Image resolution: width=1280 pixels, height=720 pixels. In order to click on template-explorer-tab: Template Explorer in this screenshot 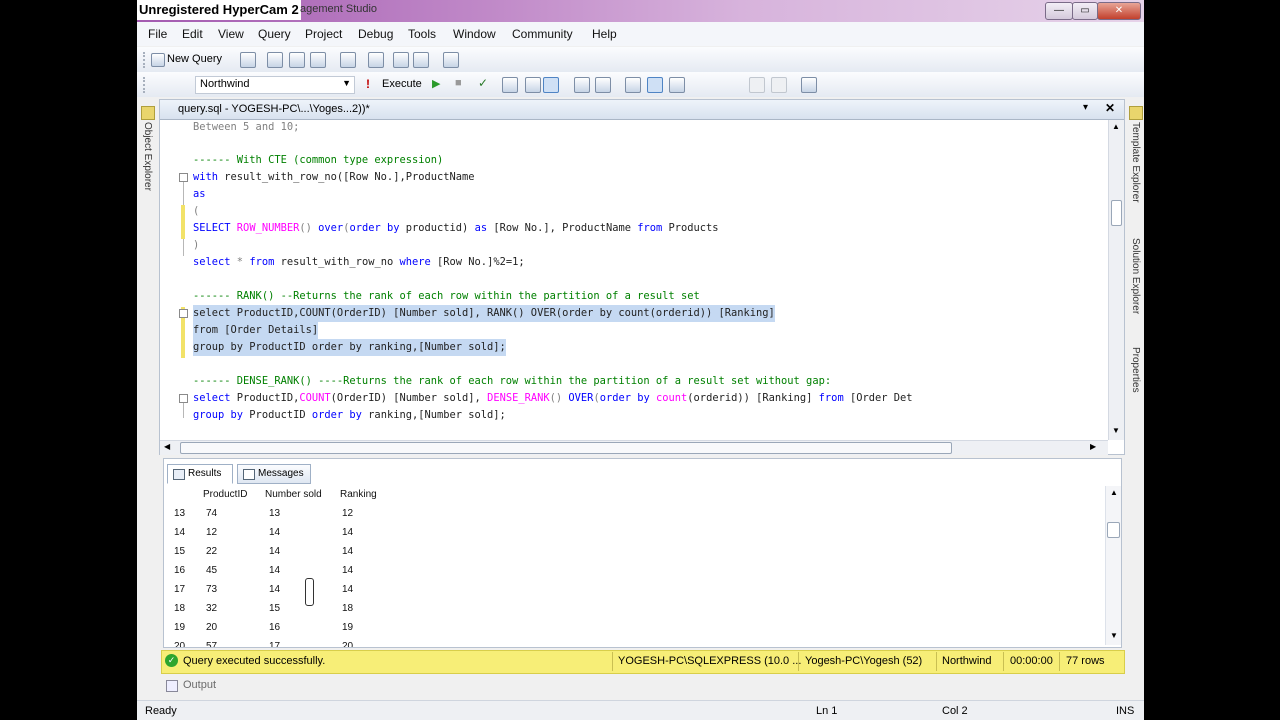, I will do `click(1135, 162)`.